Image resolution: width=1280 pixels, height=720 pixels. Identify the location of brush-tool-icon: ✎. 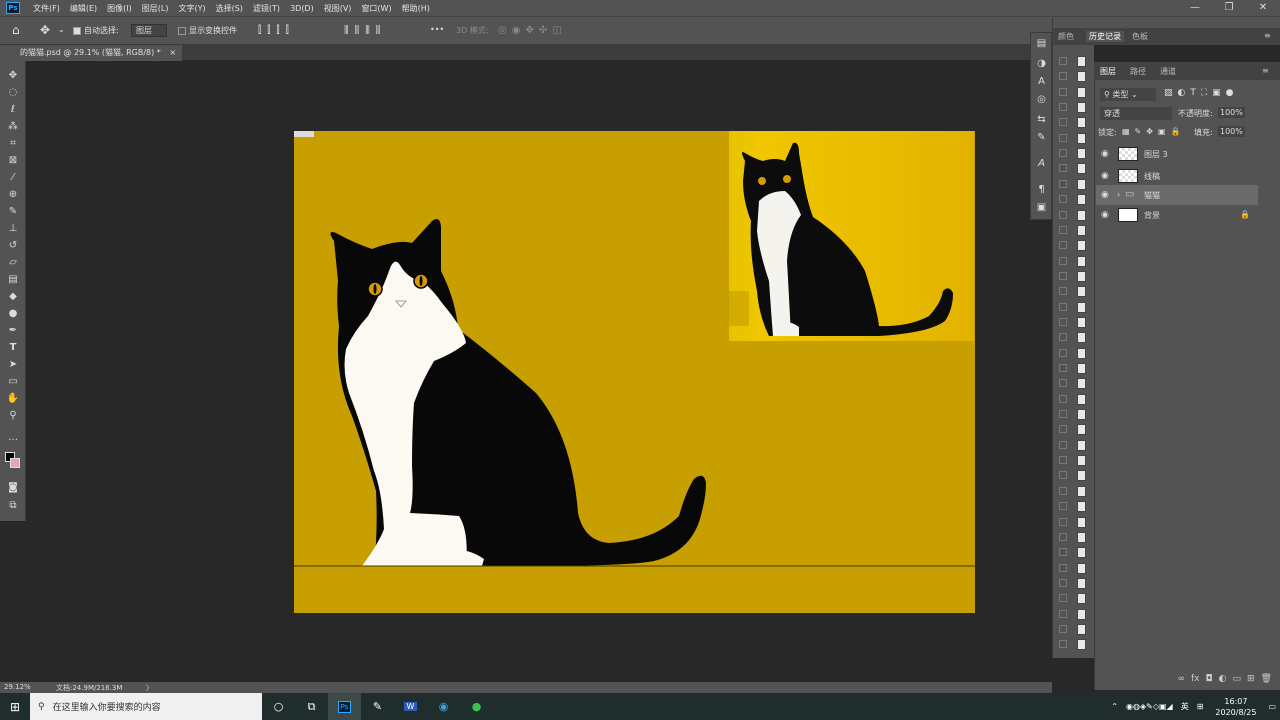
(13, 212).